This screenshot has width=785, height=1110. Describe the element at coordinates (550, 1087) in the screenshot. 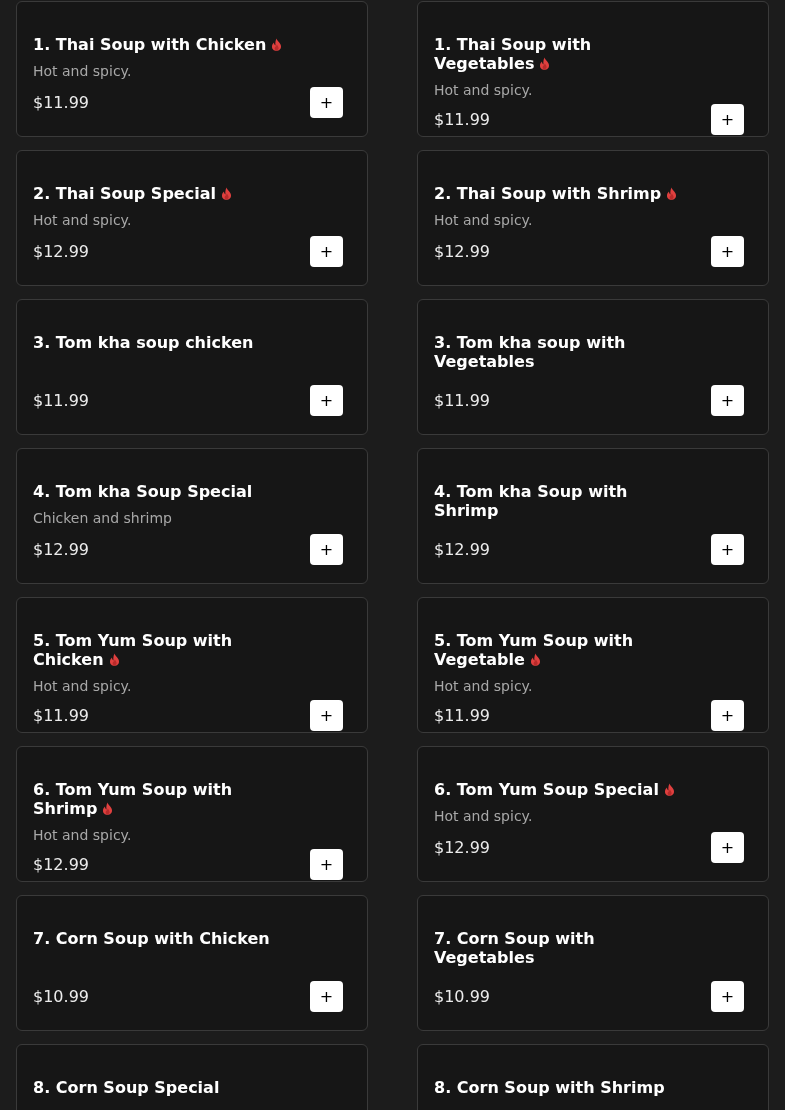

I see `item-title: 8. Corn Soup with Shrimp` at that location.